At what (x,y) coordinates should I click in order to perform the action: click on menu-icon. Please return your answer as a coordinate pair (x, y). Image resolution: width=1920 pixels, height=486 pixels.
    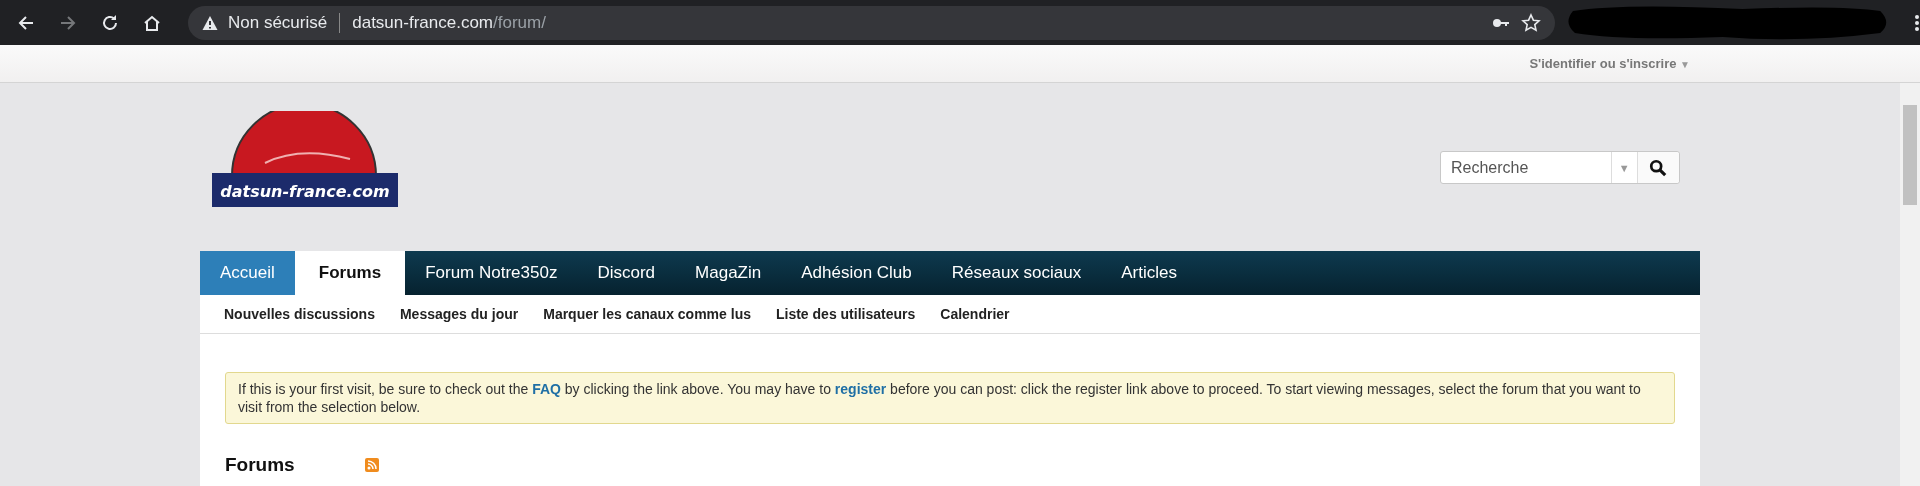
    Looking at the image, I should click on (1917, 22).